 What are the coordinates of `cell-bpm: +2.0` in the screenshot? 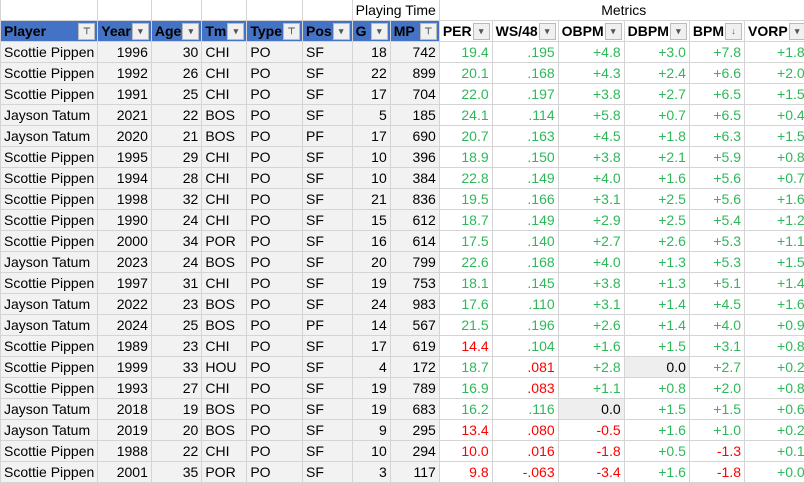 It's located at (716, 388).